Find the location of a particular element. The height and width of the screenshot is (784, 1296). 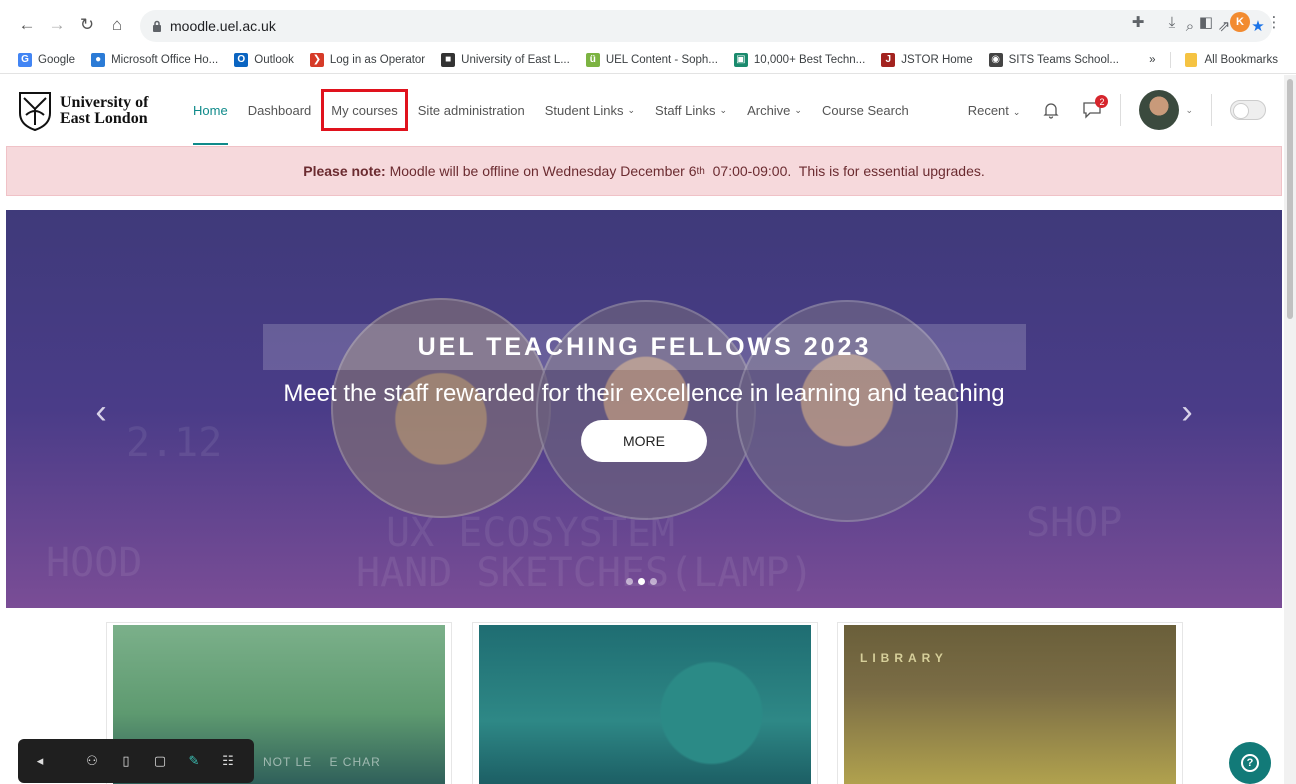

browser-actions: ✚ ⤓ ◧ K ⋮ is located at coordinates (1206, 22).